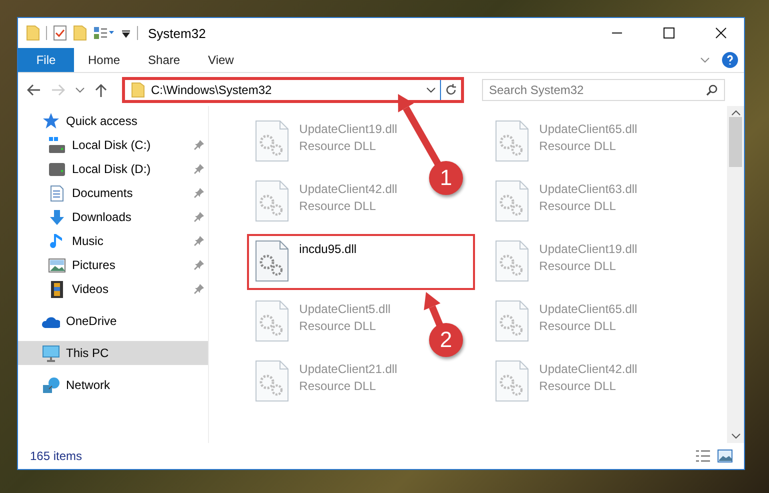 The height and width of the screenshot is (493, 769). Describe the element at coordinates (57, 289) in the screenshot. I see `film-icon` at that location.